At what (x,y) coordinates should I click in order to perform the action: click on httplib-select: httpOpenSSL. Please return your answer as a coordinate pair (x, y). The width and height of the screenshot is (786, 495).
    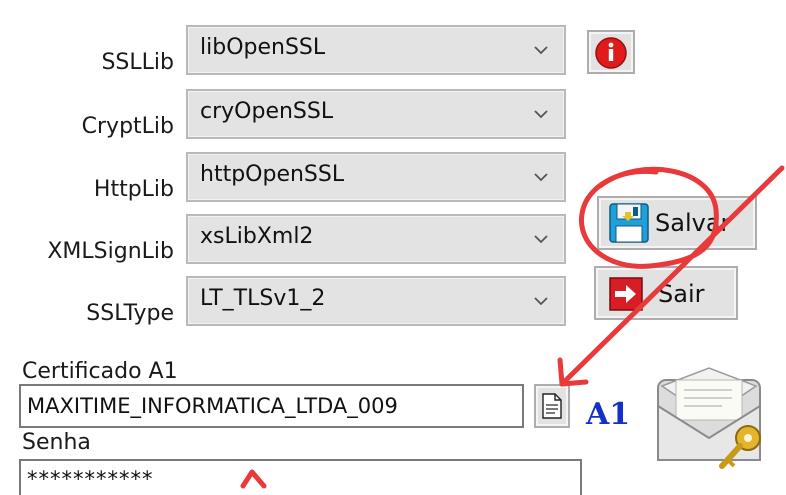
    Looking at the image, I should click on (376, 177).